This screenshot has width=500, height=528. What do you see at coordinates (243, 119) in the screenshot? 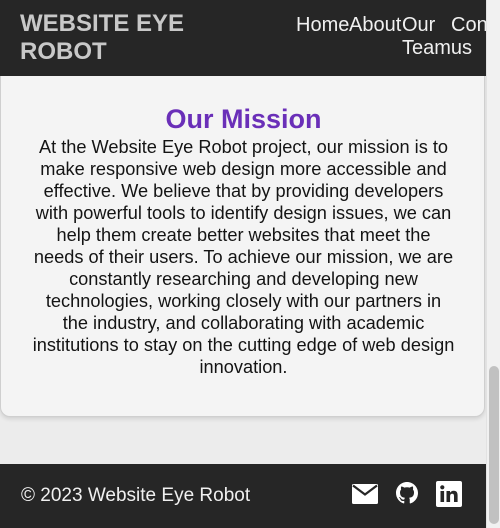
I see `mission-title: Our Mission` at bounding box center [243, 119].